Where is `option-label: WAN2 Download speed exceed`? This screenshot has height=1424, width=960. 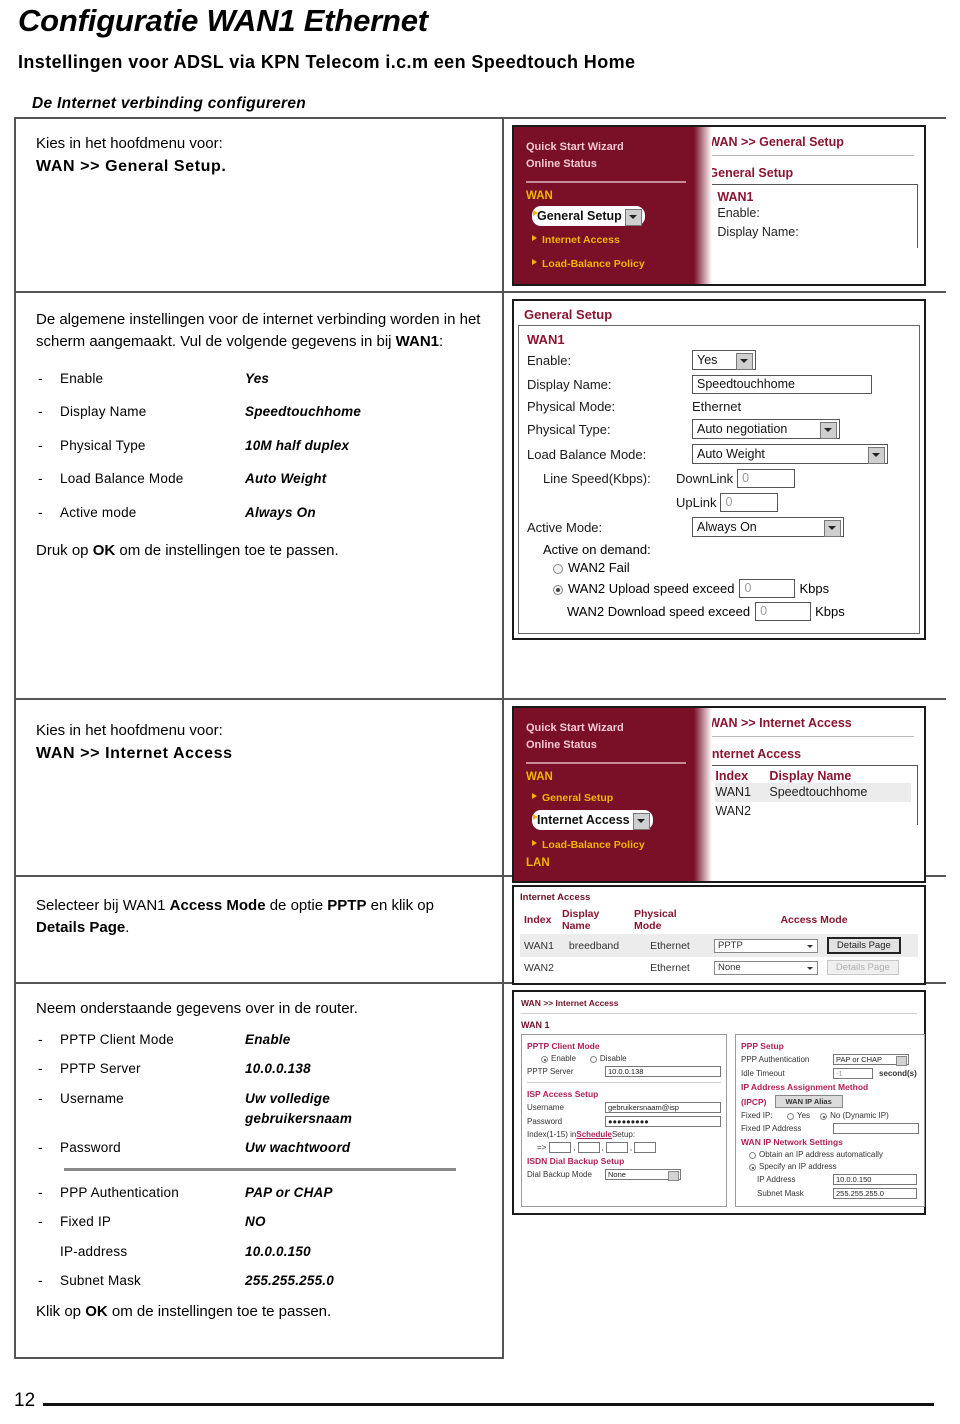 option-label: WAN2 Download speed exceed is located at coordinates (659, 612).